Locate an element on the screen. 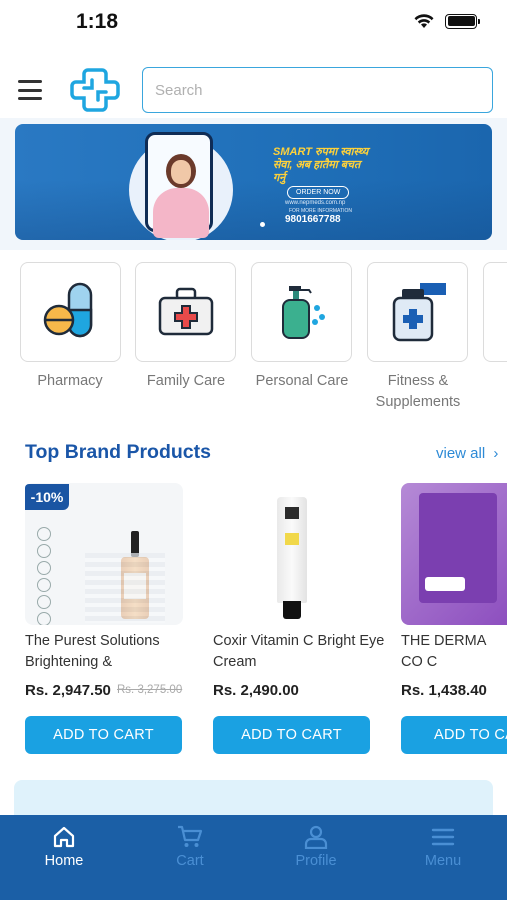 Image resolution: width=507 pixels, height=900 pixels. product-name: THE DERMA CO C FACESERUM 20 is located at coordinates (454, 652).